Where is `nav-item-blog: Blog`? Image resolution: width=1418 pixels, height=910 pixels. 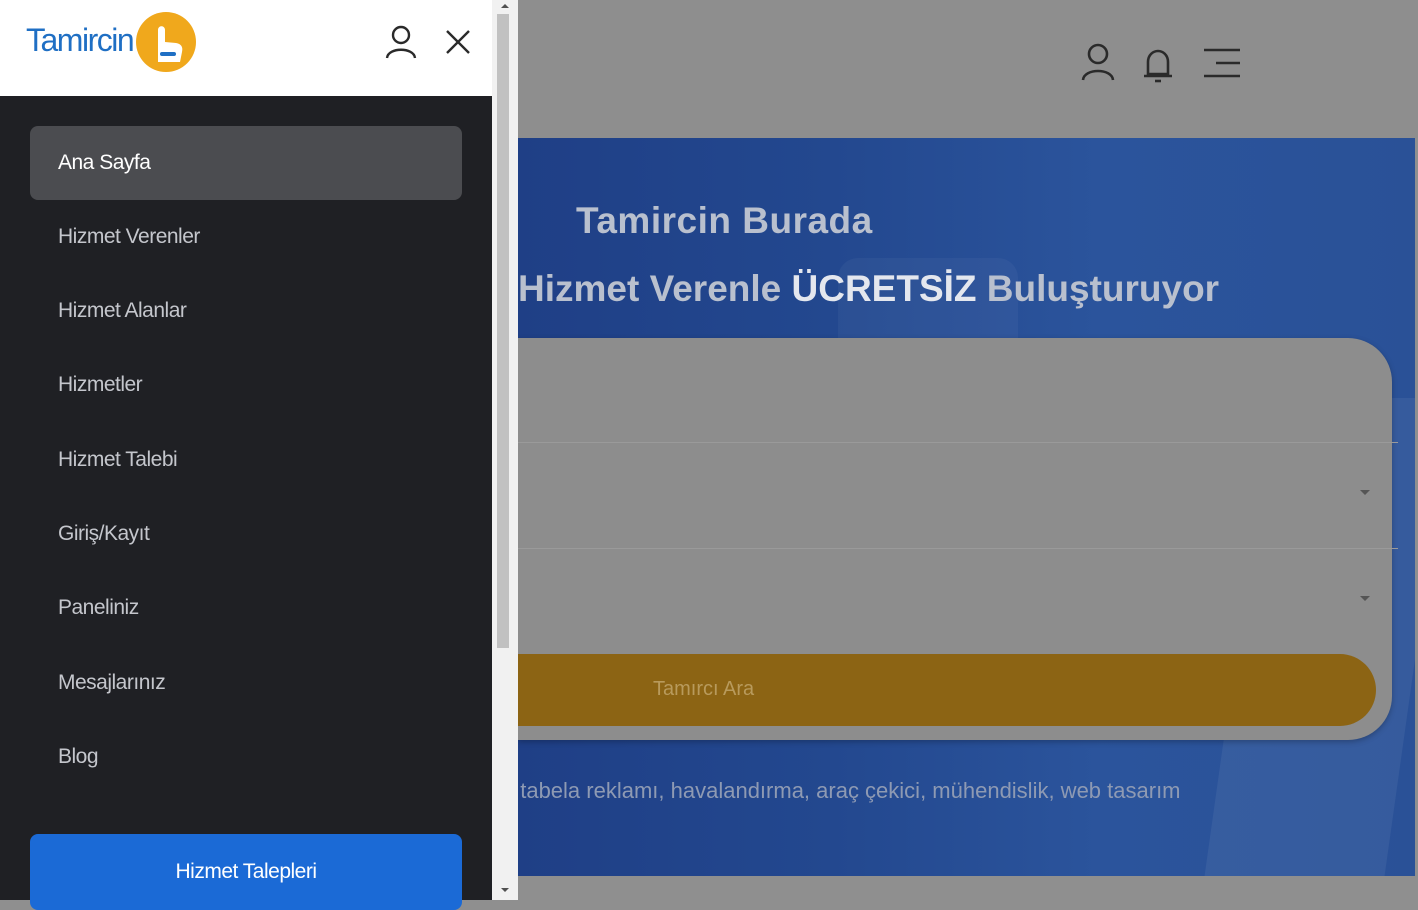
nav-item-blog: Blog is located at coordinates (246, 757).